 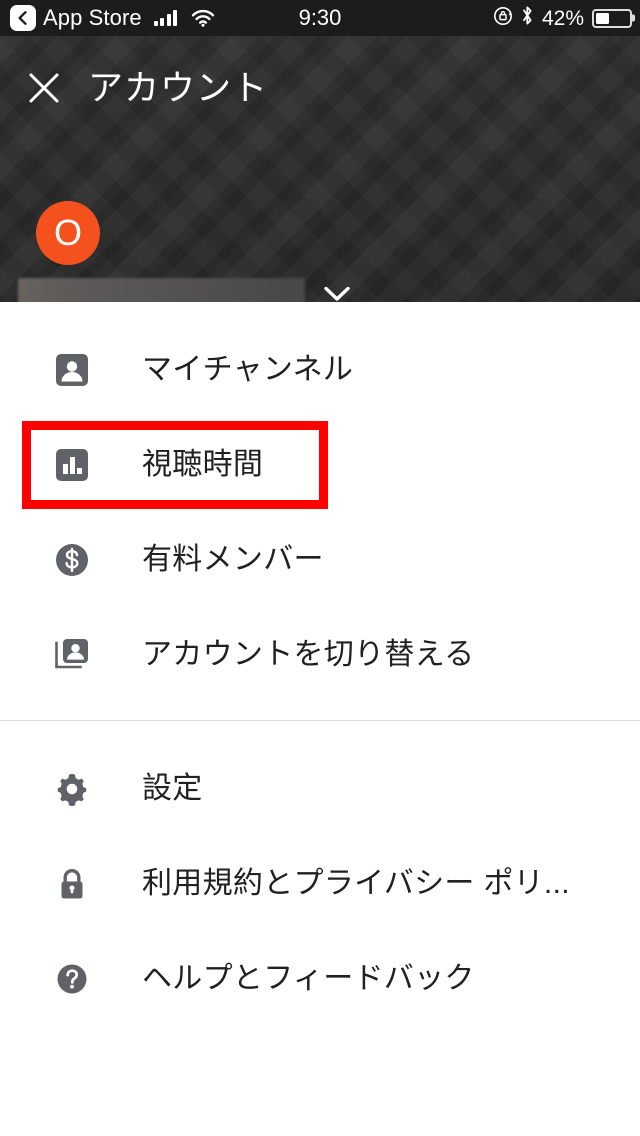 What do you see at coordinates (44, 88) in the screenshot?
I see `close-x-icon` at bounding box center [44, 88].